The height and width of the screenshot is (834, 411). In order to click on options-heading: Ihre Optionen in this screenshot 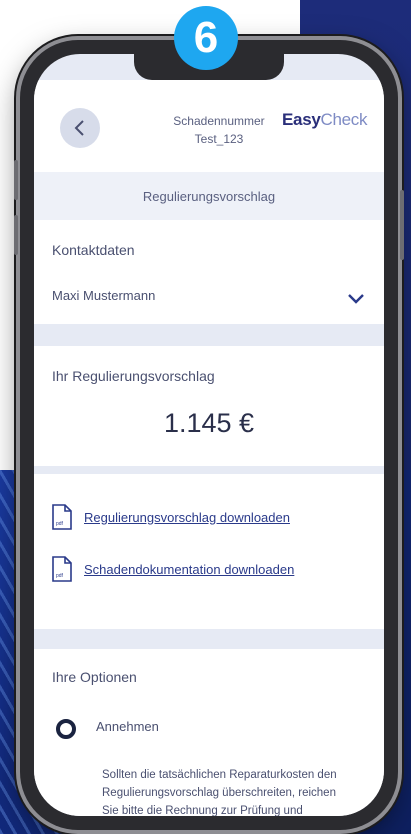, I will do `click(94, 677)`.